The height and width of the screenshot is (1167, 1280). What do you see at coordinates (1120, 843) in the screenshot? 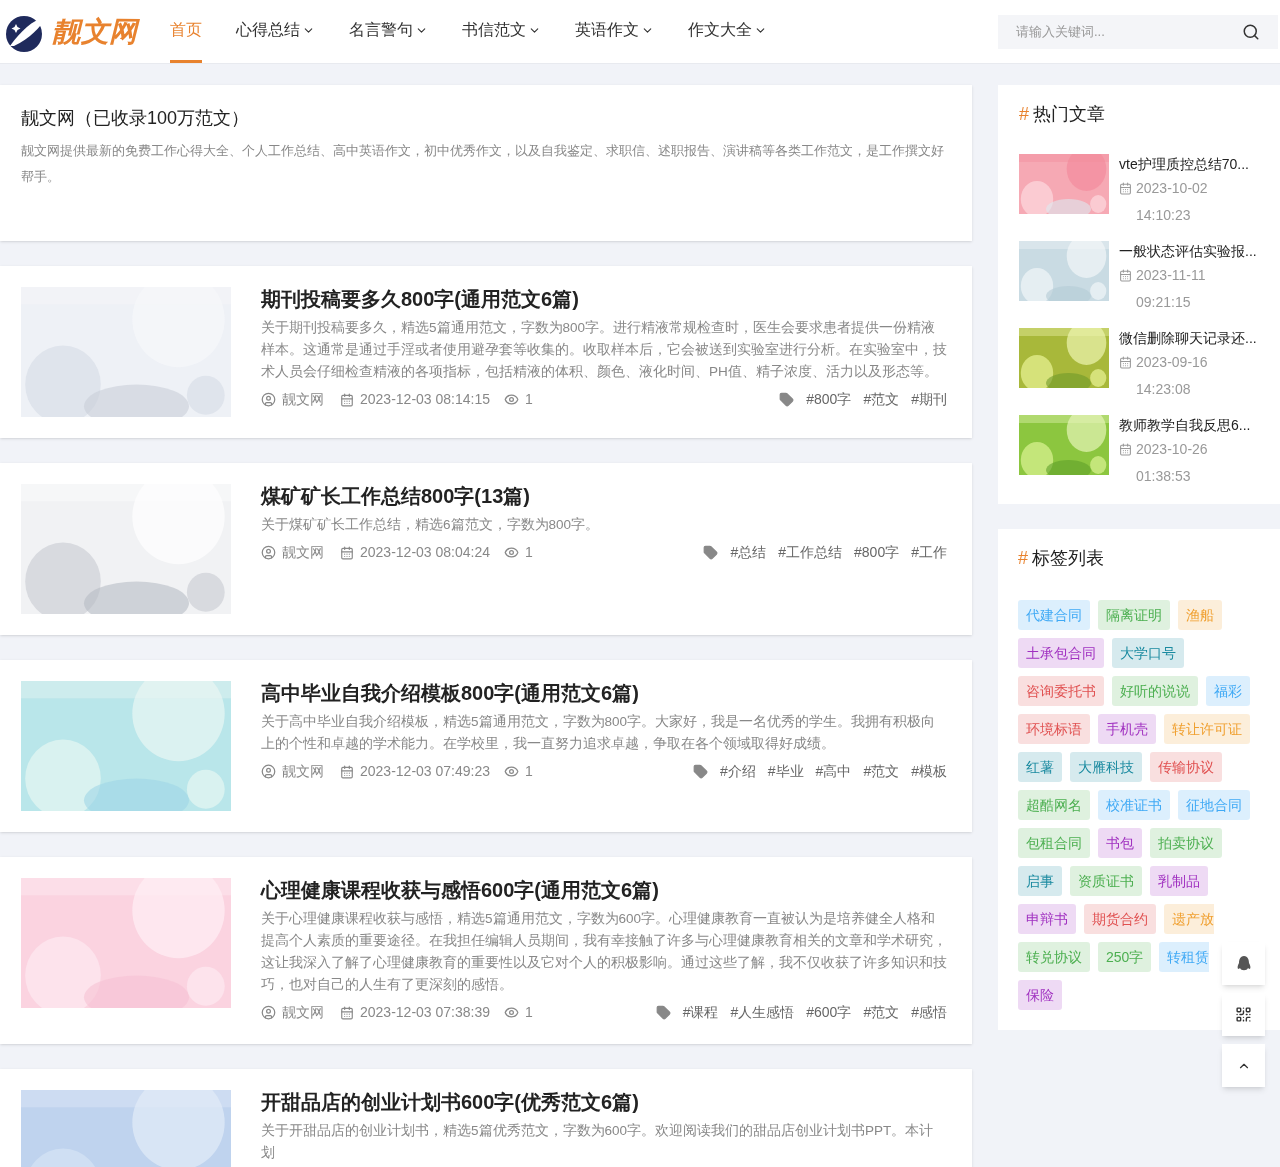
I see `tag-chip: 书包` at bounding box center [1120, 843].